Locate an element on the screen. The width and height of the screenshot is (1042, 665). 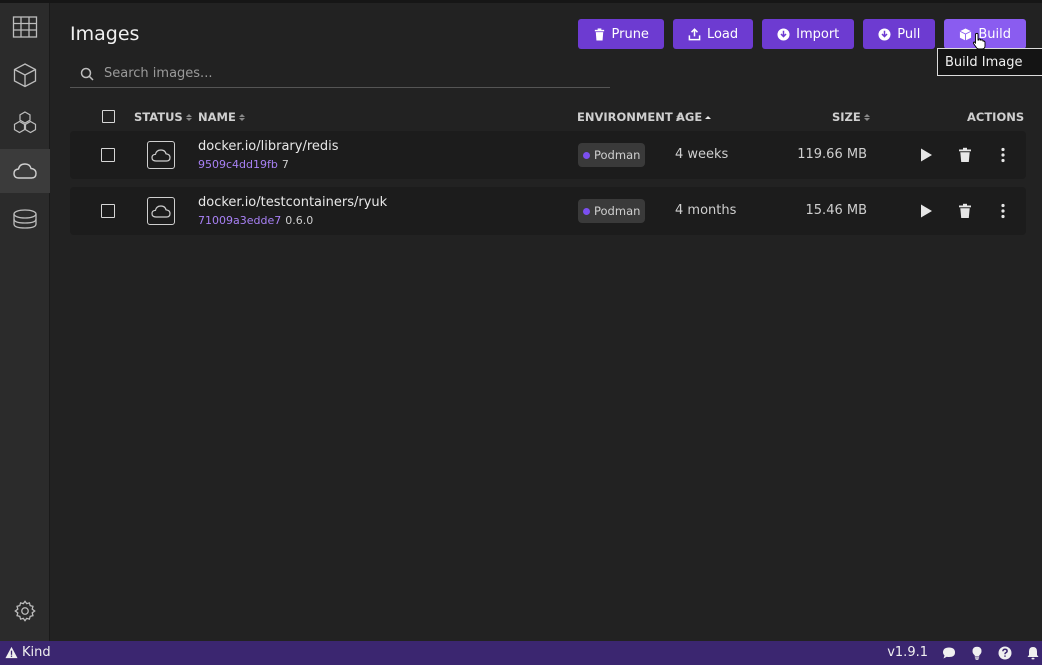
lightbulb-icon is located at coordinates (977, 653).